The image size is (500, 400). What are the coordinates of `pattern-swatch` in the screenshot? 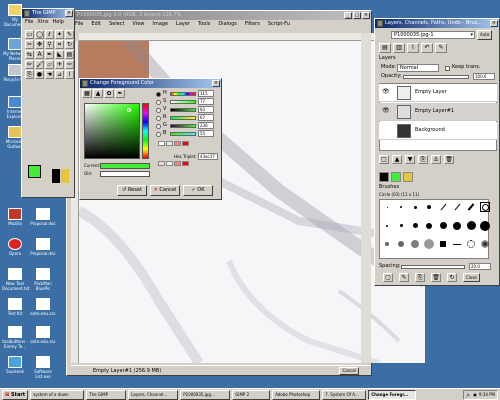 It's located at (408, 177).